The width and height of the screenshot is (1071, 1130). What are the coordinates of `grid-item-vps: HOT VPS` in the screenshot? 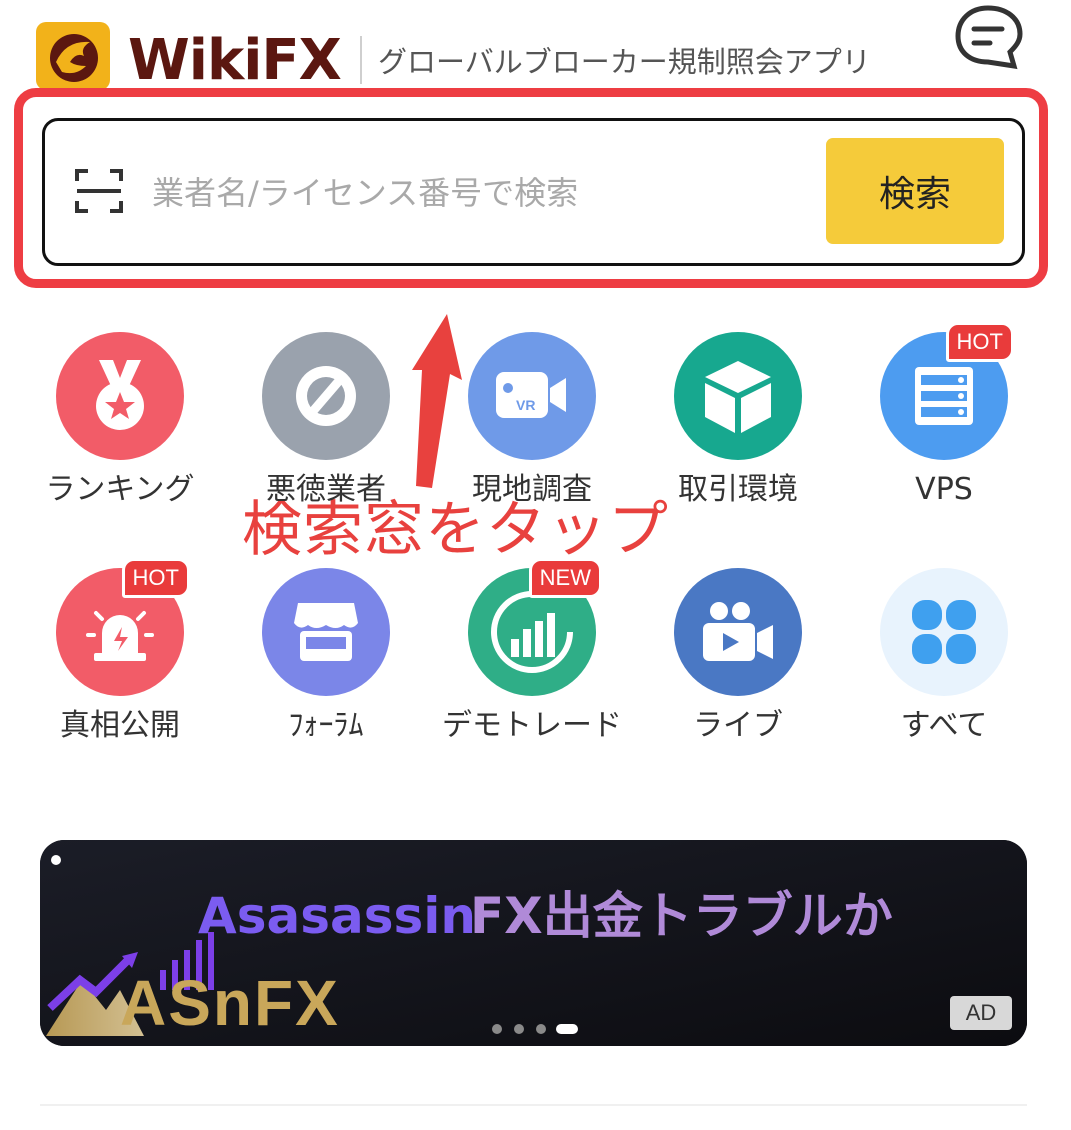 It's located at (944, 416).